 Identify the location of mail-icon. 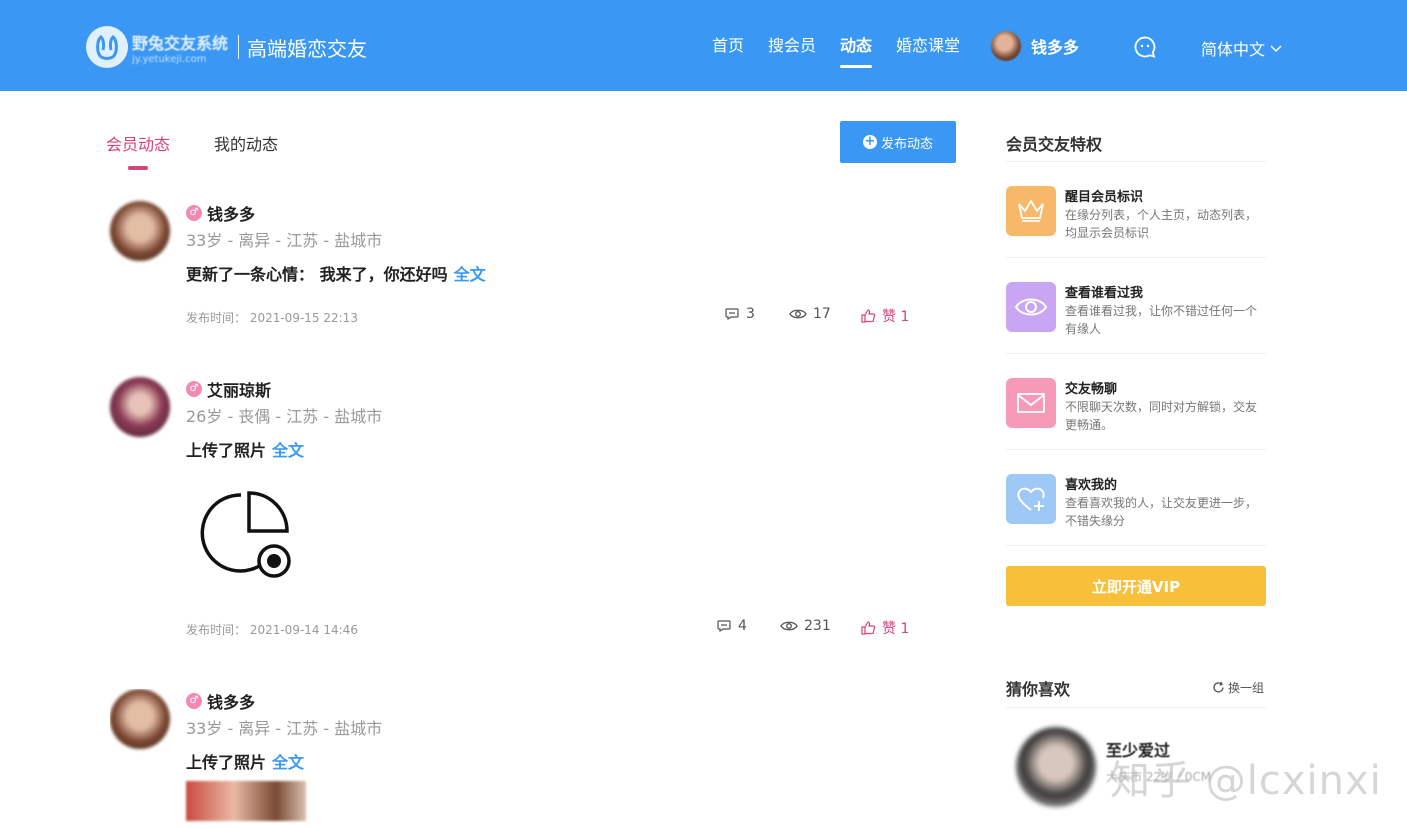
(1031, 403).